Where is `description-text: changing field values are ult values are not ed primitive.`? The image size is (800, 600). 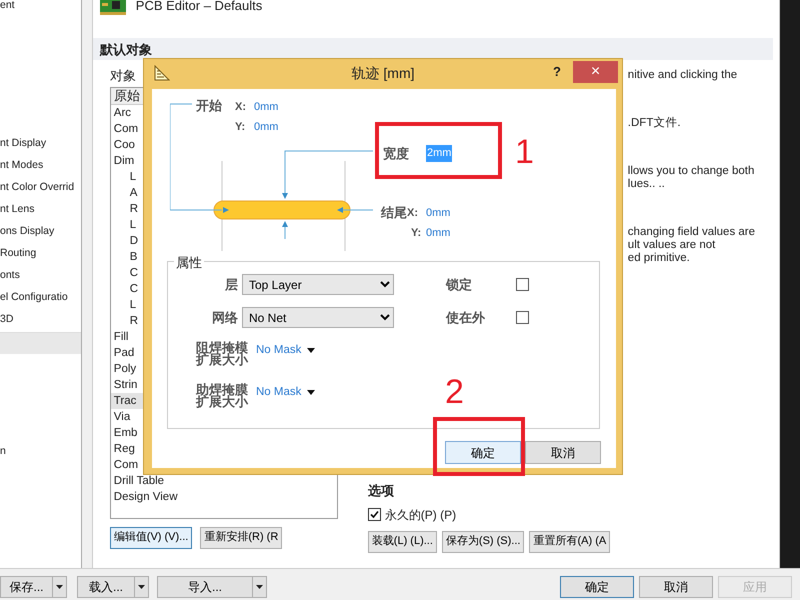 description-text: changing field values are ult values are not ed primitive. is located at coordinates (692, 245).